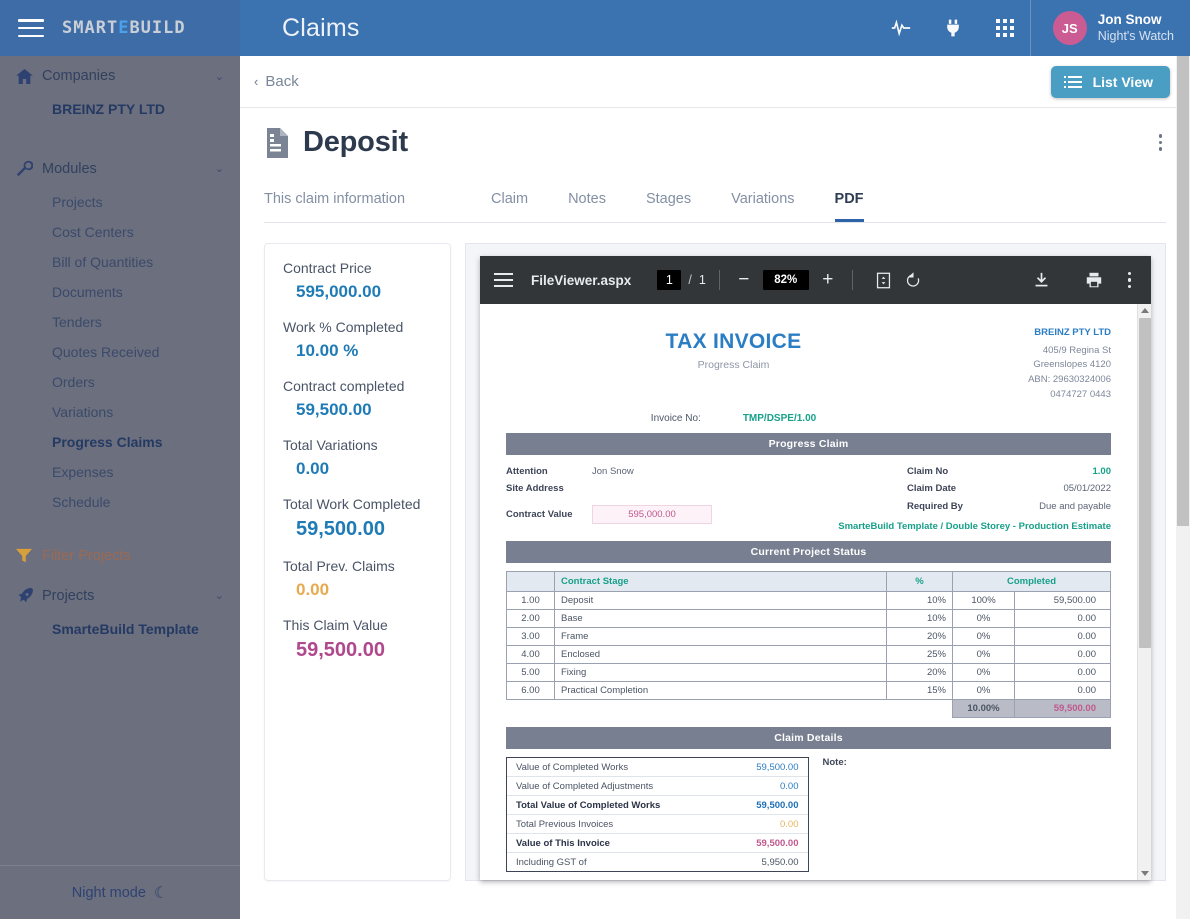 The width and height of the screenshot is (1190, 919). What do you see at coordinates (120, 412) in the screenshot?
I see `sidebar-item-variations: Variations` at bounding box center [120, 412].